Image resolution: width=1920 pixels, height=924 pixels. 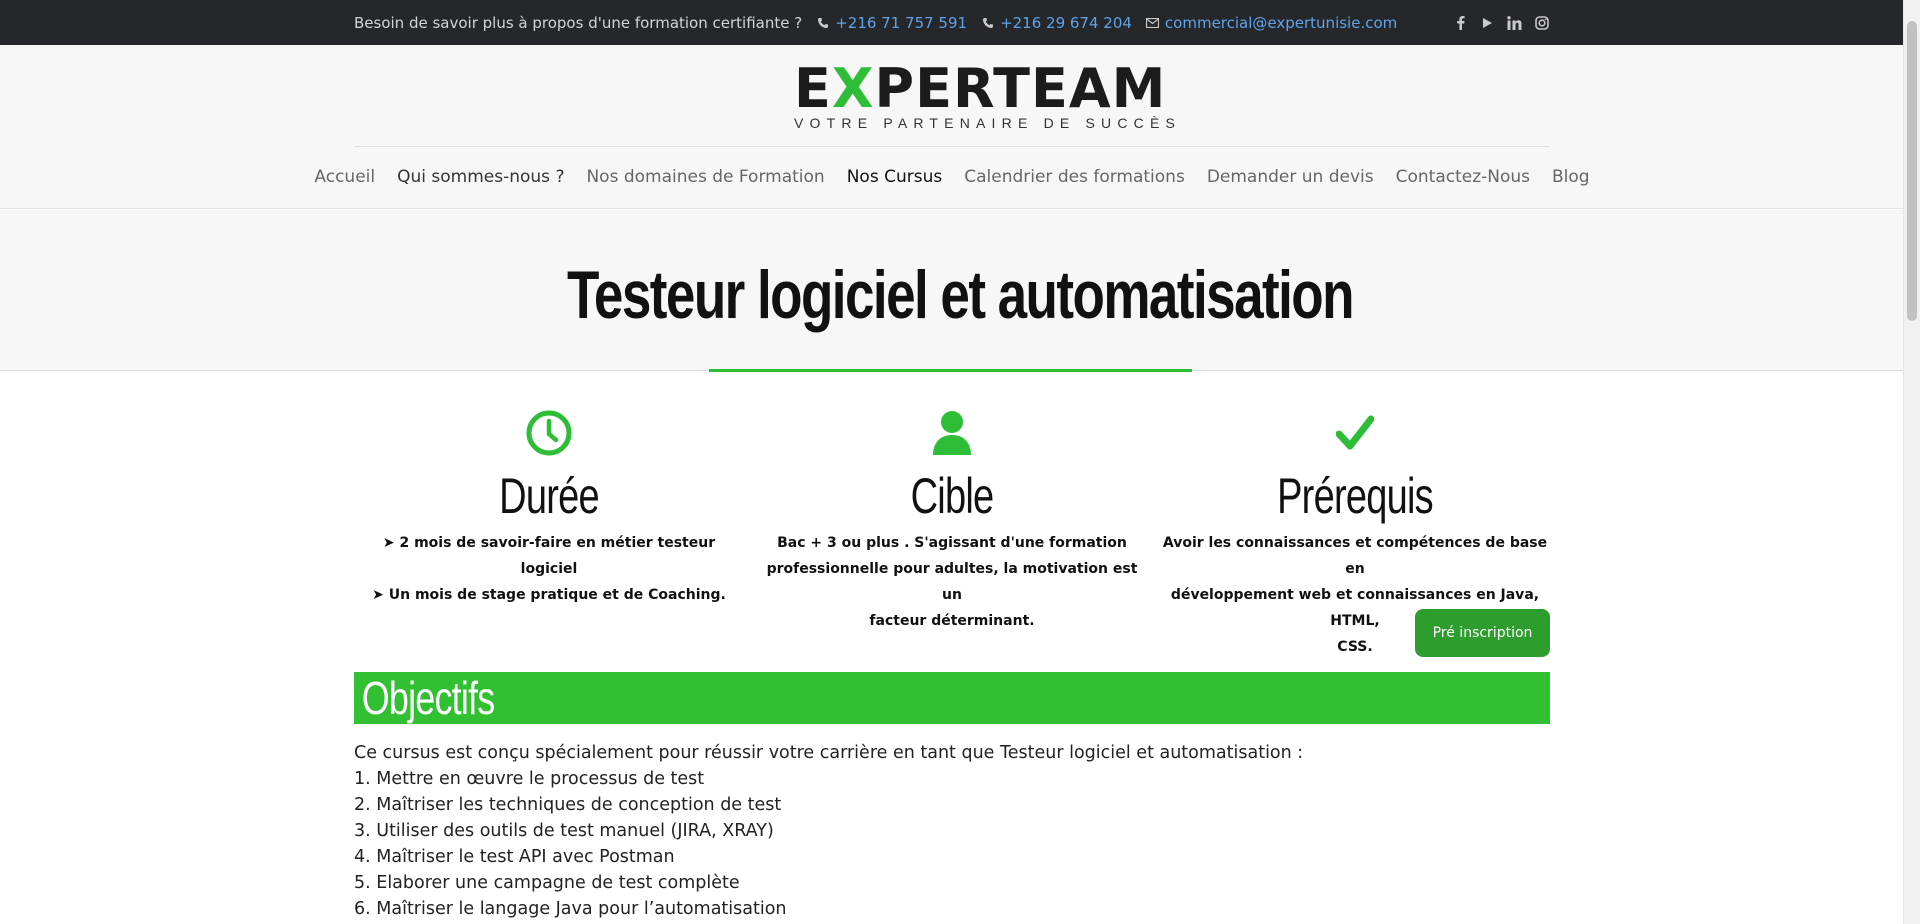 I want to click on checkmark-icon, so click(x=1355, y=433).